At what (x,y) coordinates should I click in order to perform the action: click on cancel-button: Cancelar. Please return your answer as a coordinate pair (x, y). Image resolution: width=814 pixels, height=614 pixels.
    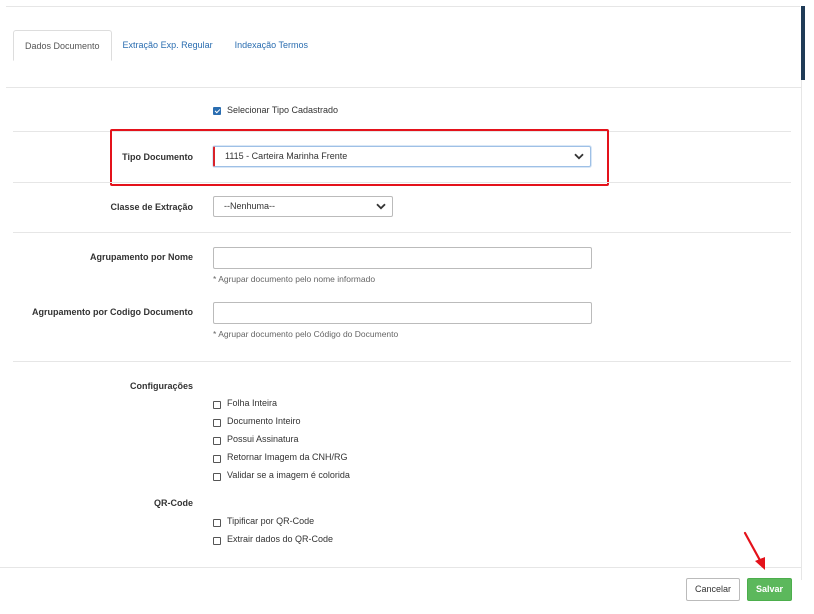
    Looking at the image, I should click on (713, 589).